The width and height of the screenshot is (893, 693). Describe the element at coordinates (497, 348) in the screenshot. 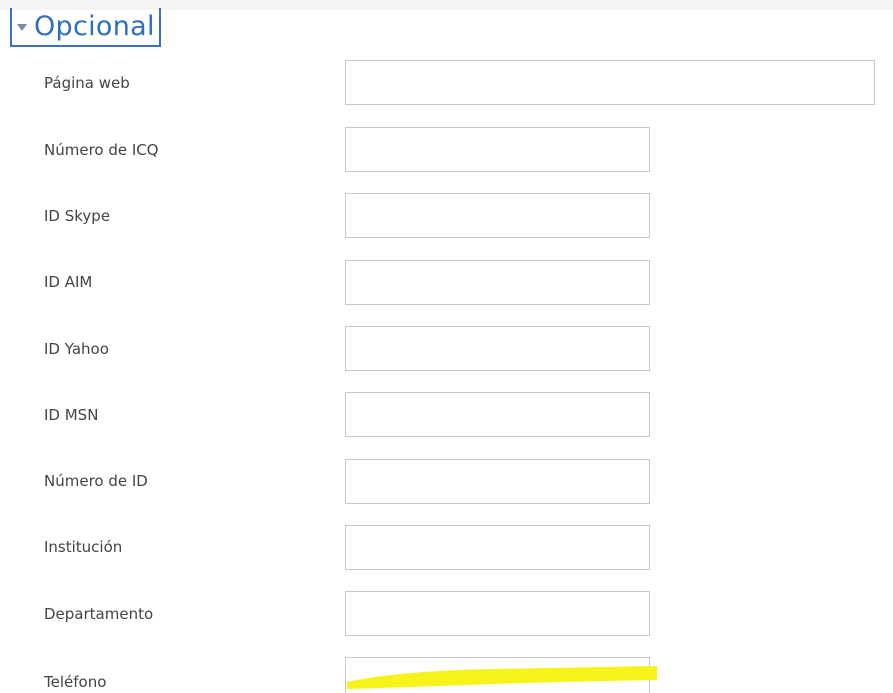

I see `id-yahoo-input` at that location.